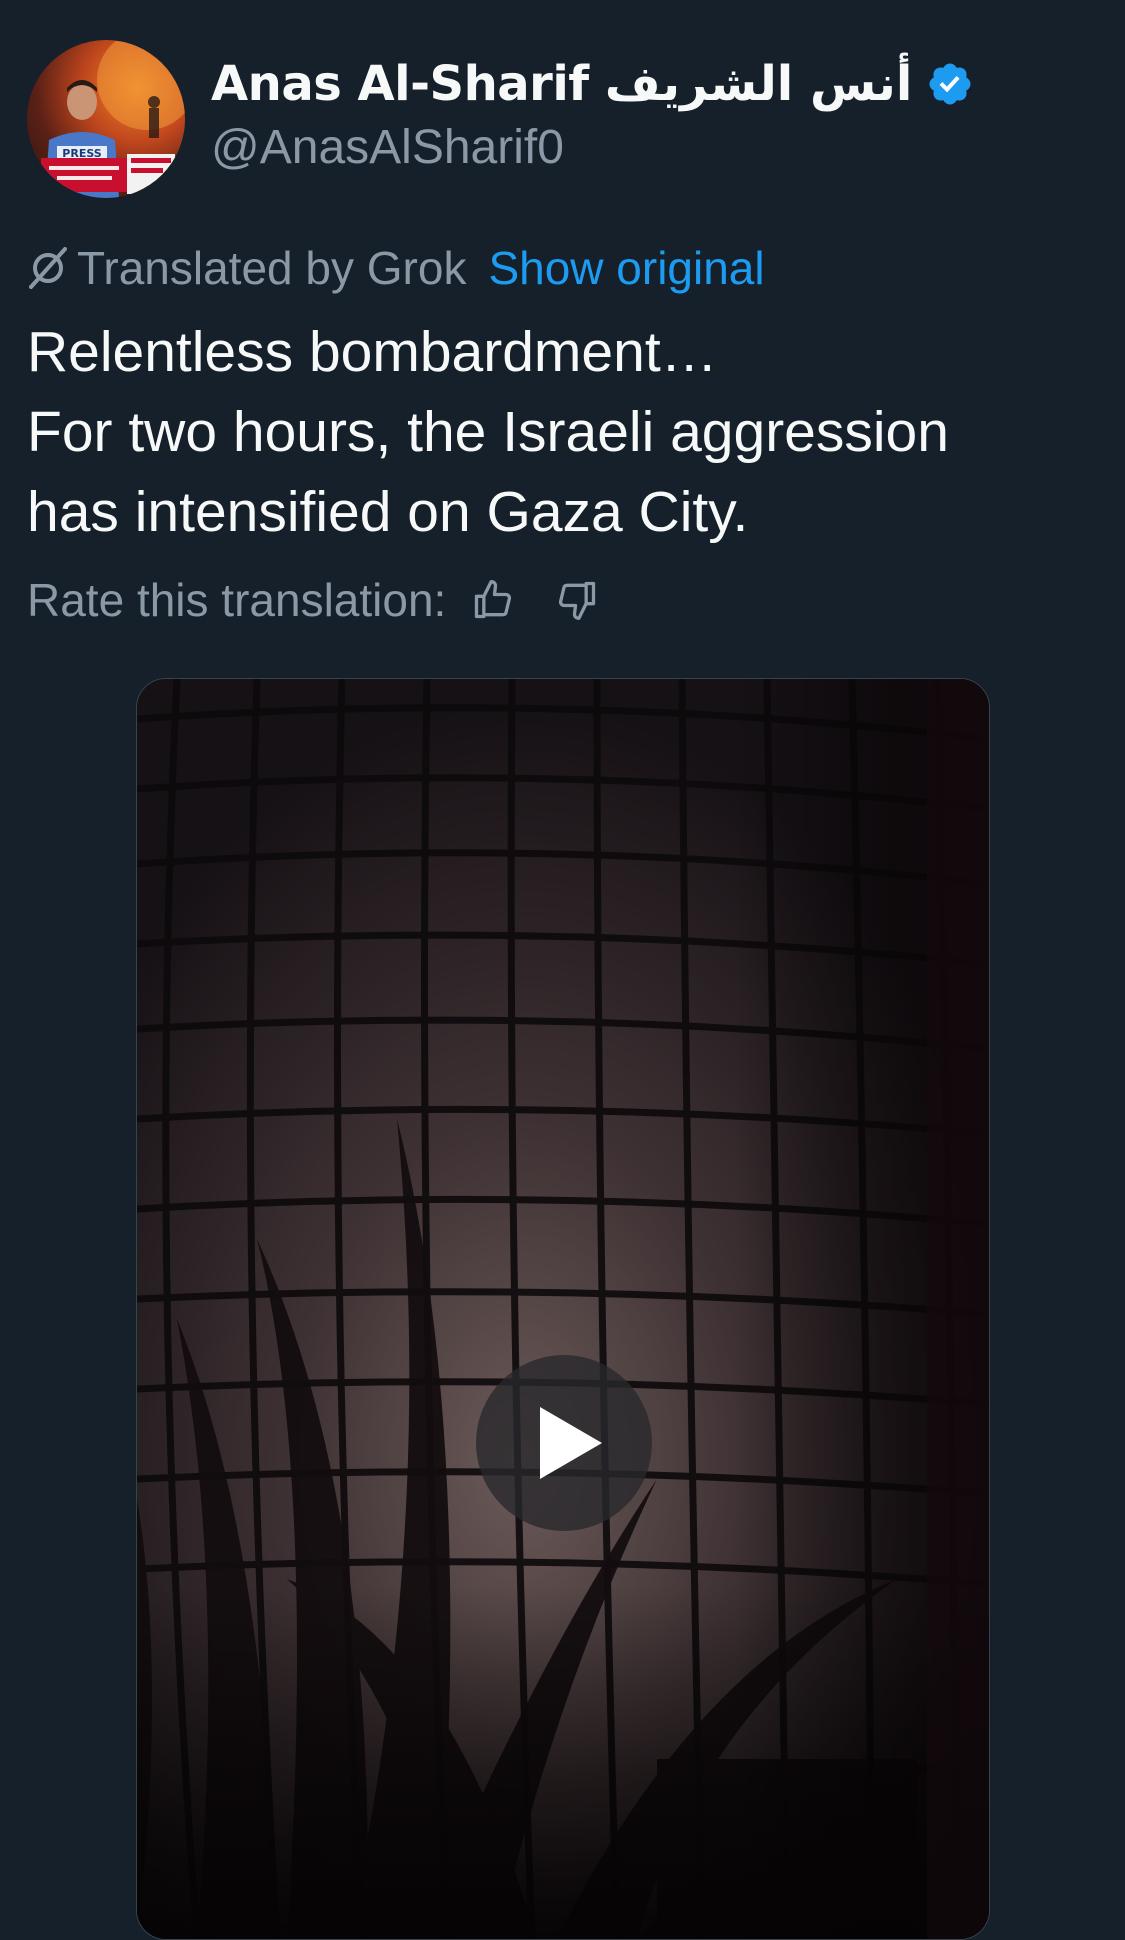 The height and width of the screenshot is (1940, 1125). What do you see at coordinates (48, 268) in the screenshot?
I see `grok-icon` at bounding box center [48, 268].